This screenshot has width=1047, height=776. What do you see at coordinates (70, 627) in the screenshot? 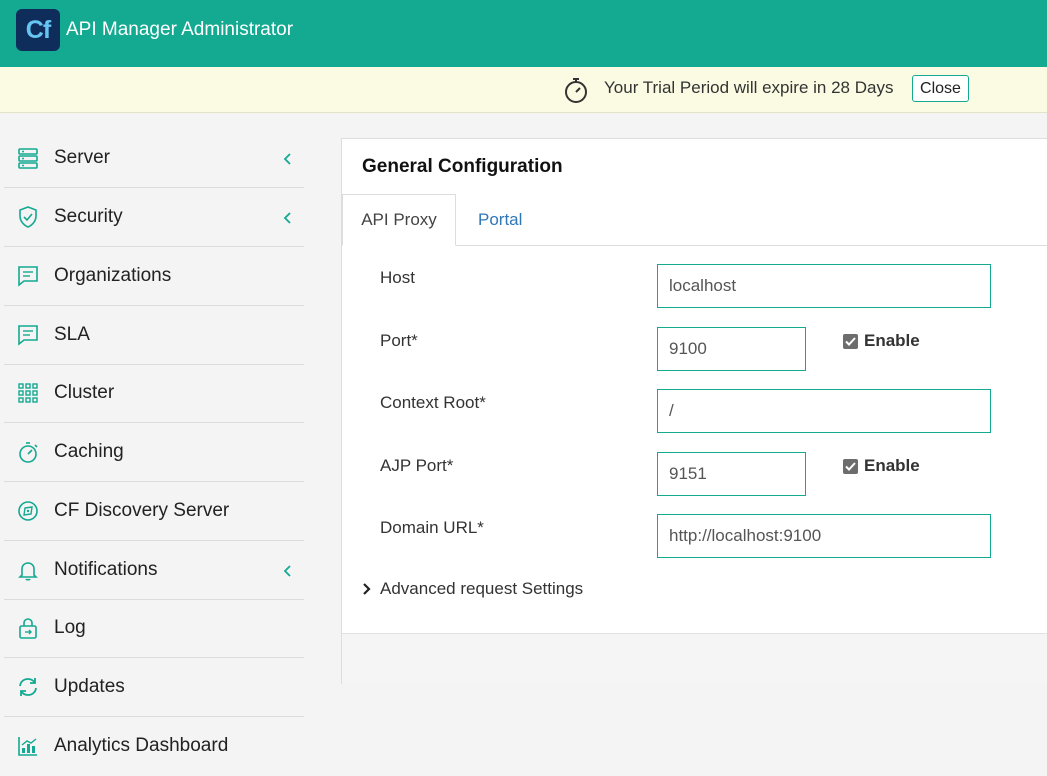
I see `sidebar-item-label: Log` at bounding box center [70, 627].